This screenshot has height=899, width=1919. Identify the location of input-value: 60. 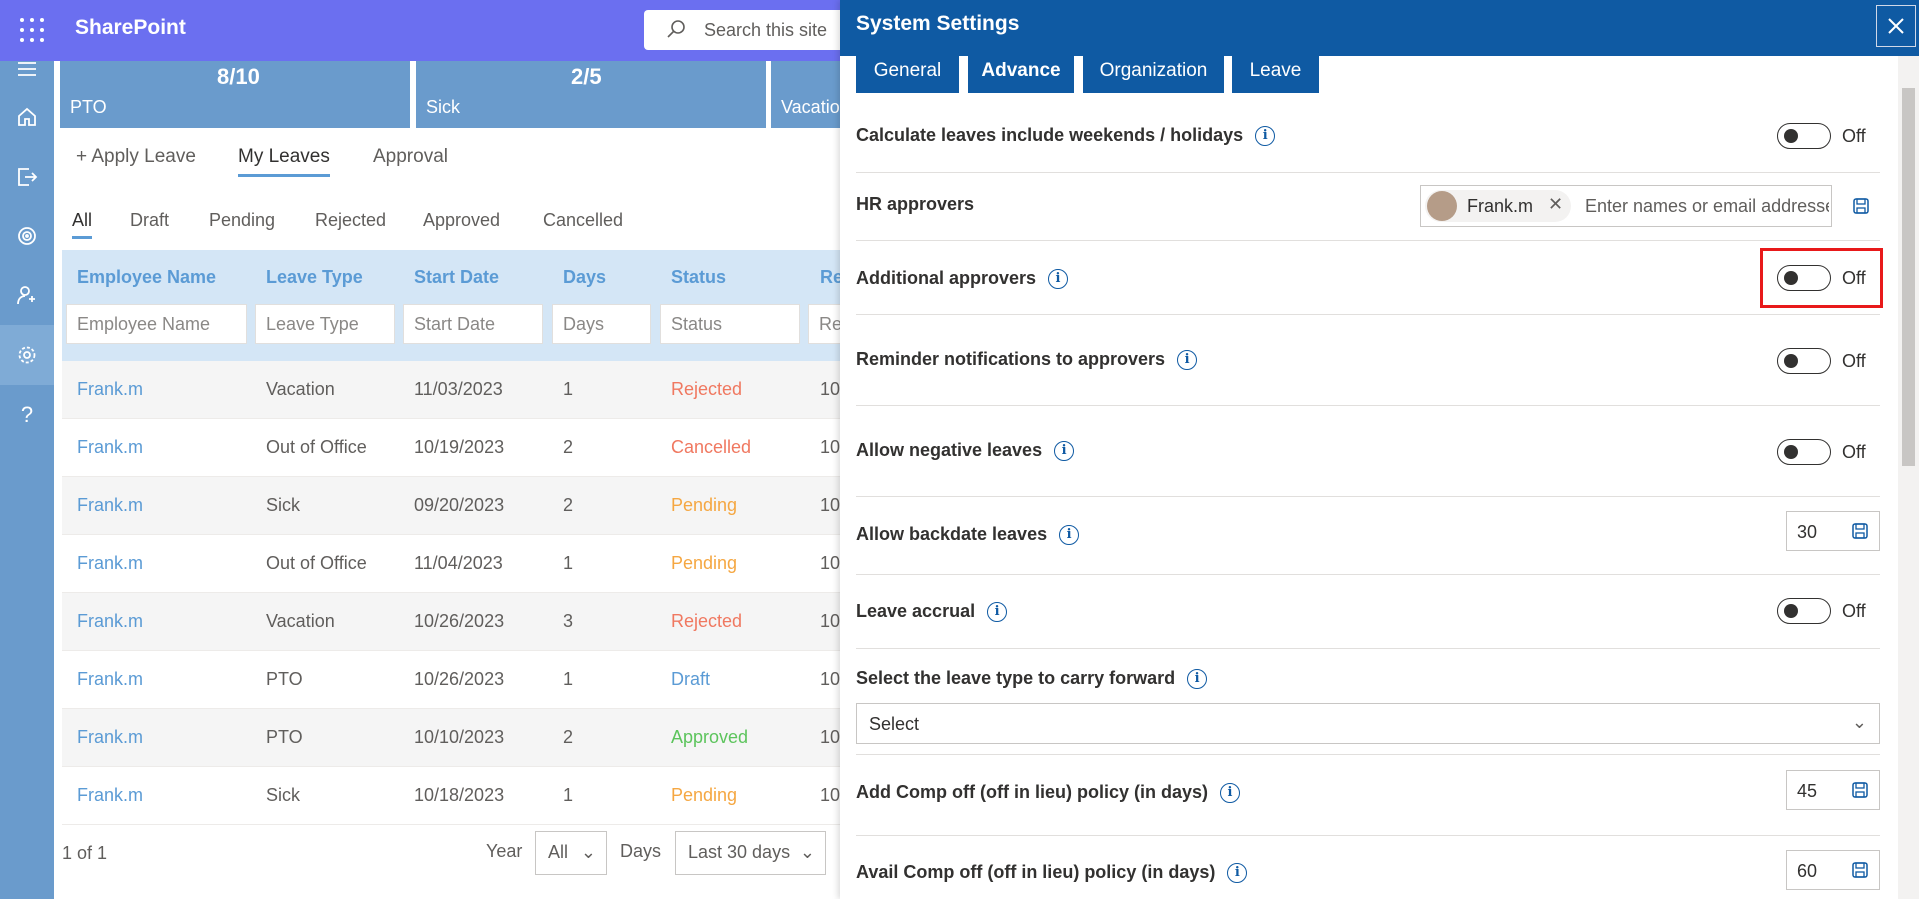
(1807, 871).